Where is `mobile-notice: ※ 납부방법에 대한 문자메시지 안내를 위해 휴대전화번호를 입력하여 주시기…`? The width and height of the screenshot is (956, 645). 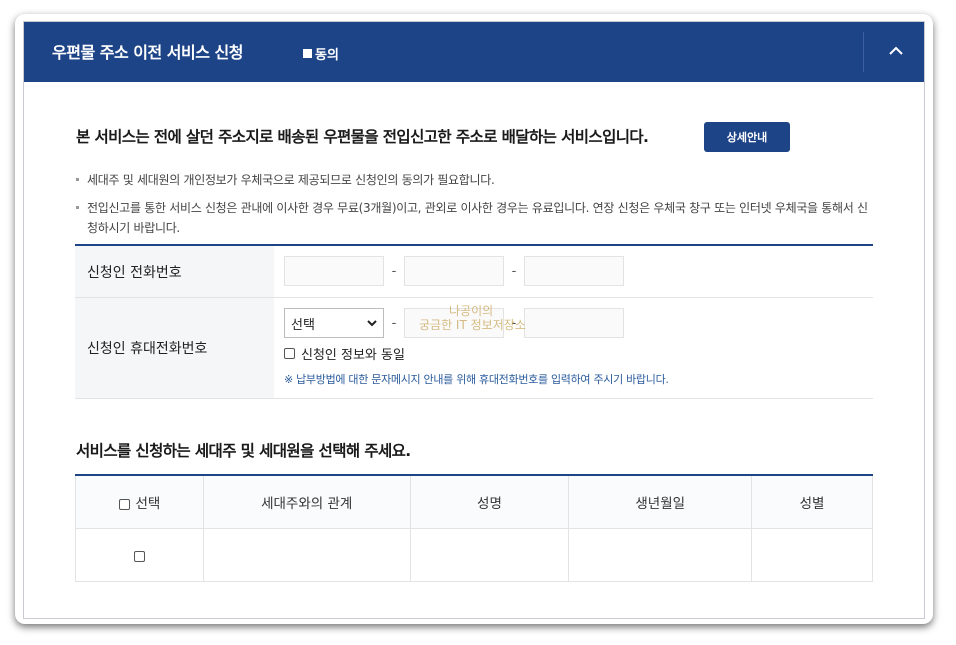
mobile-notice: ※ 납부방법에 대한 문자메시지 안내를 위해 휴대전화번호를 입력하여 주시기… is located at coordinates (476, 379).